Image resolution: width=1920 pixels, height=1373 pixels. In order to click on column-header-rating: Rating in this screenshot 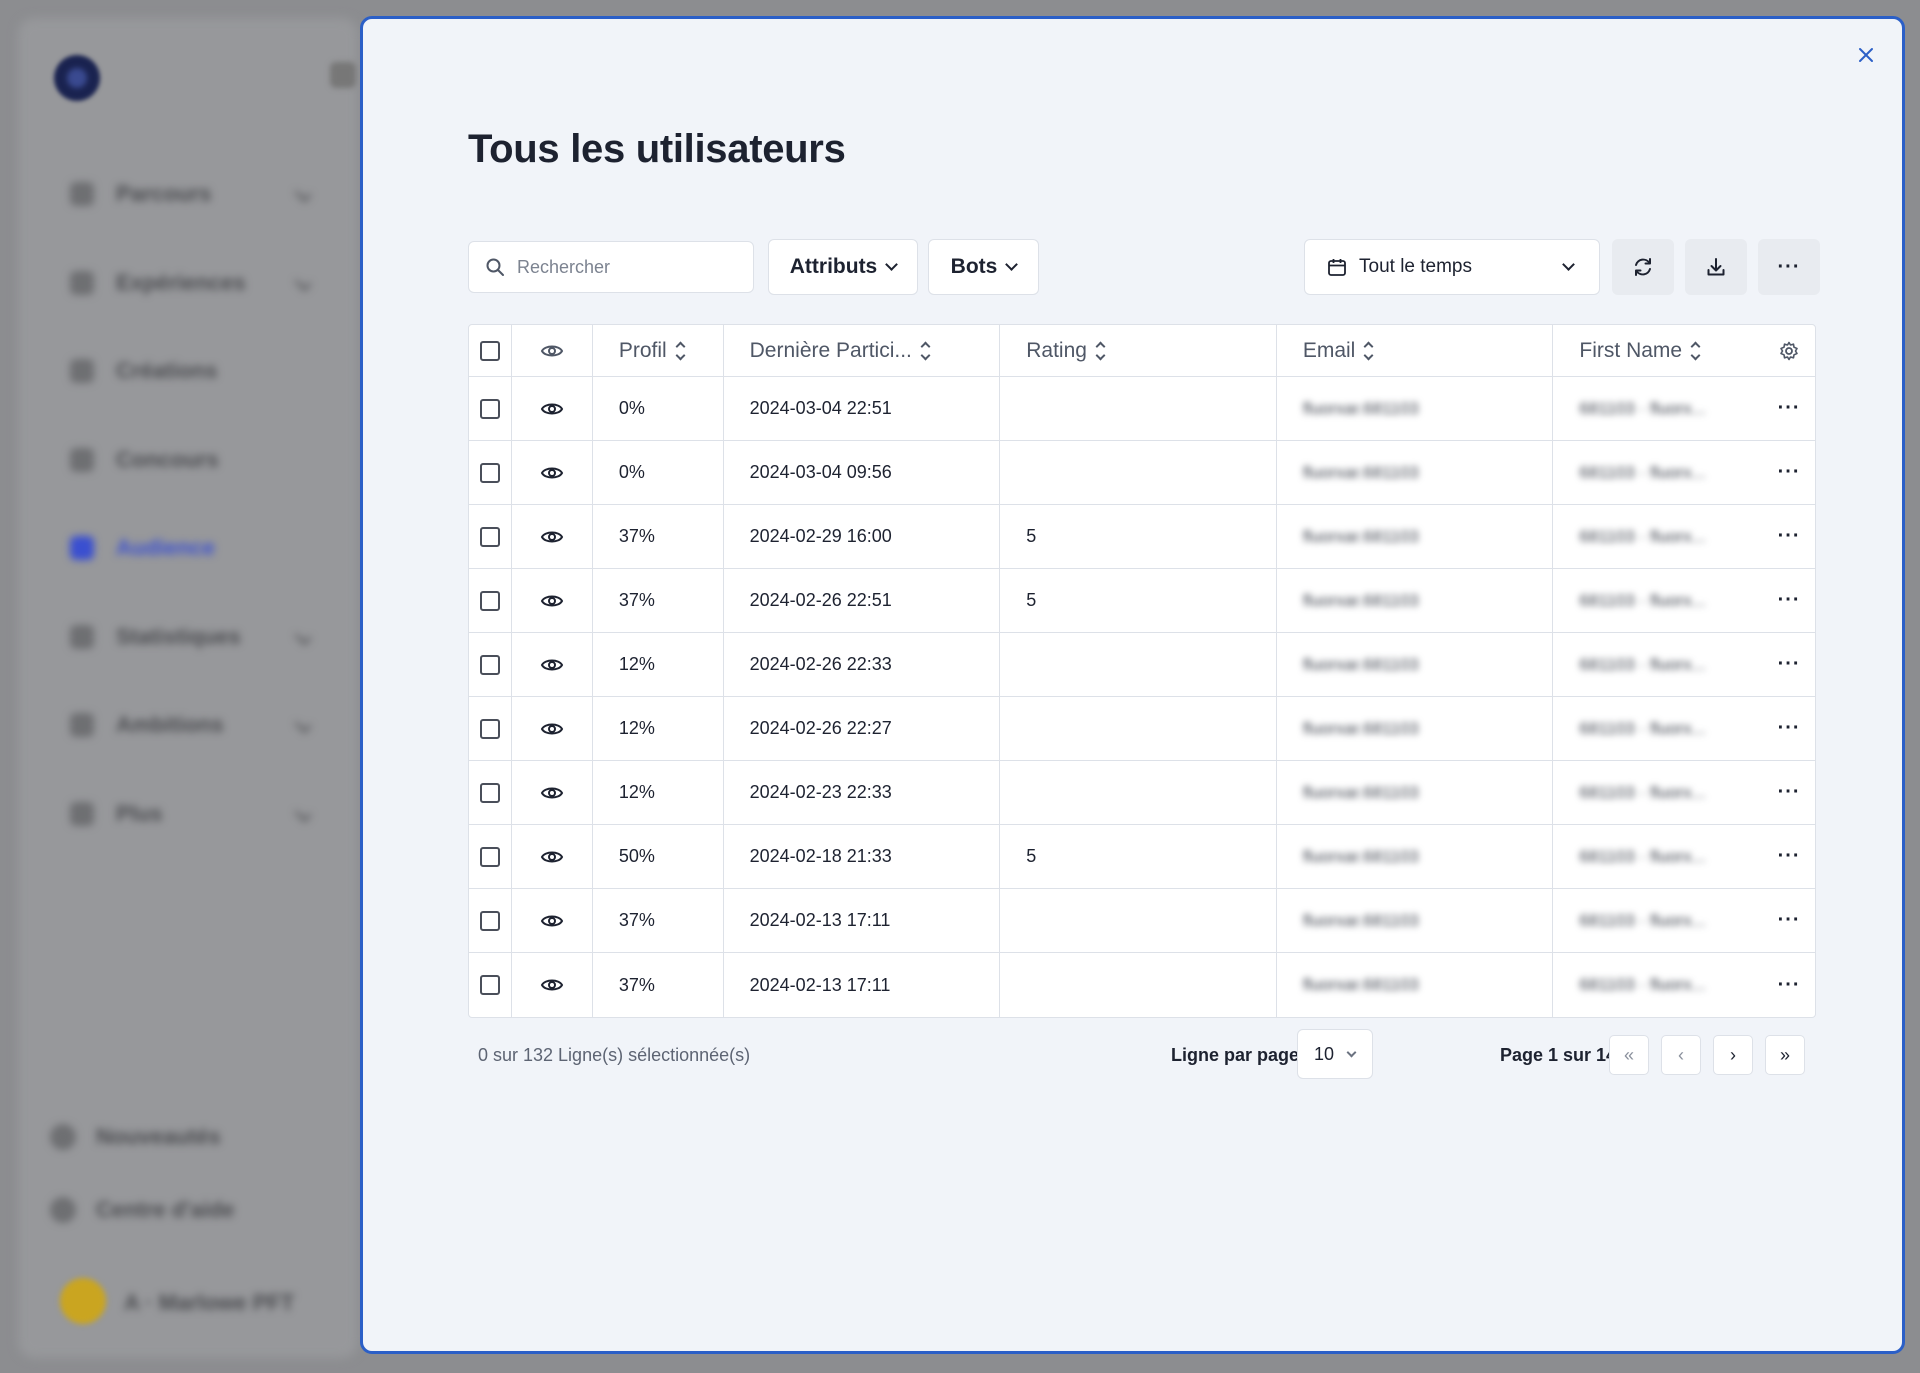, I will do `click(1138, 350)`.